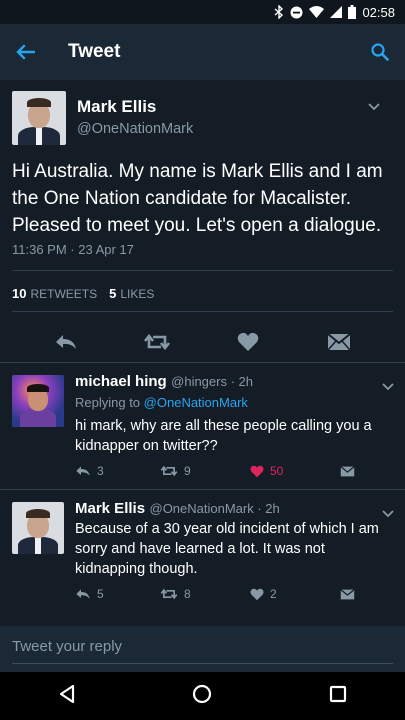  What do you see at coordinates (117, 594) in the screenshot?
I see `reply-button: 5` at bounding box center [117, 594].